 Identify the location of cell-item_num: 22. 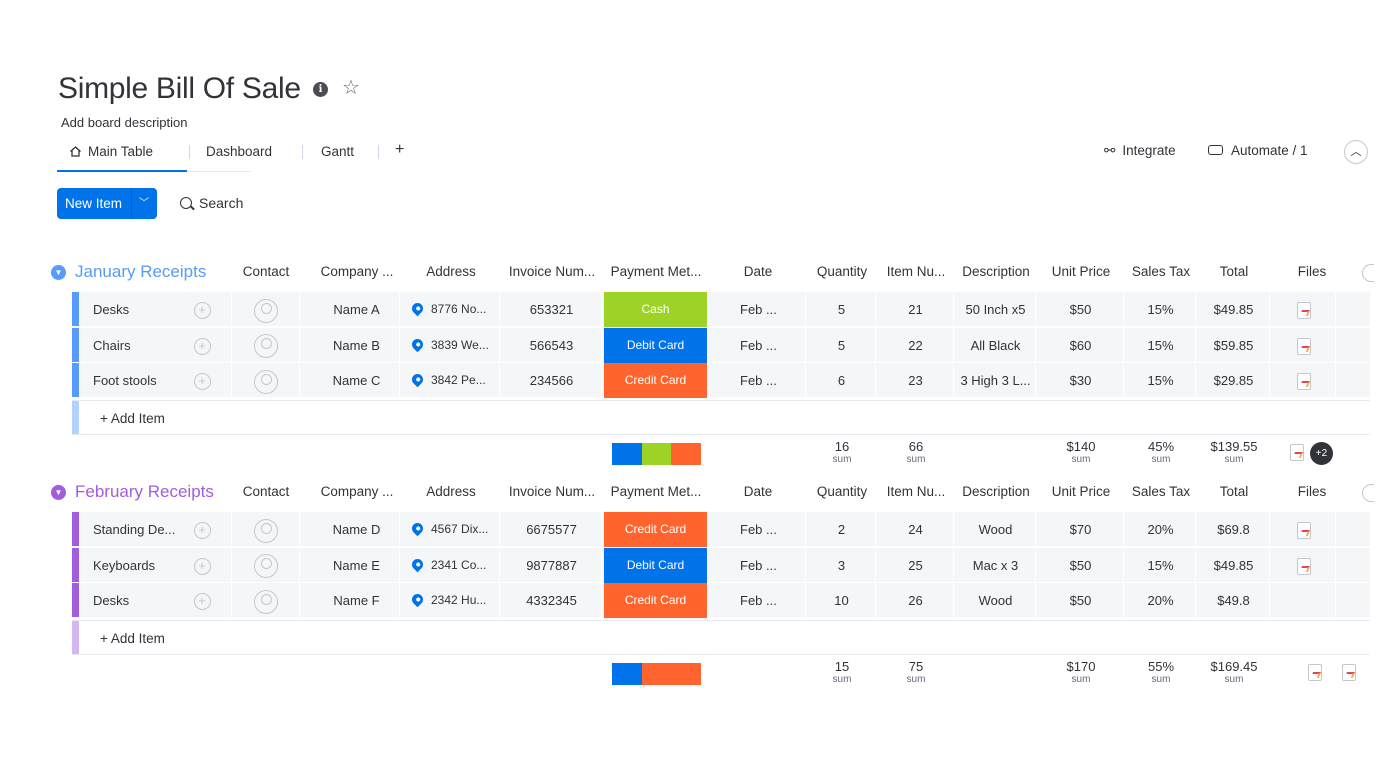
(916, 345).